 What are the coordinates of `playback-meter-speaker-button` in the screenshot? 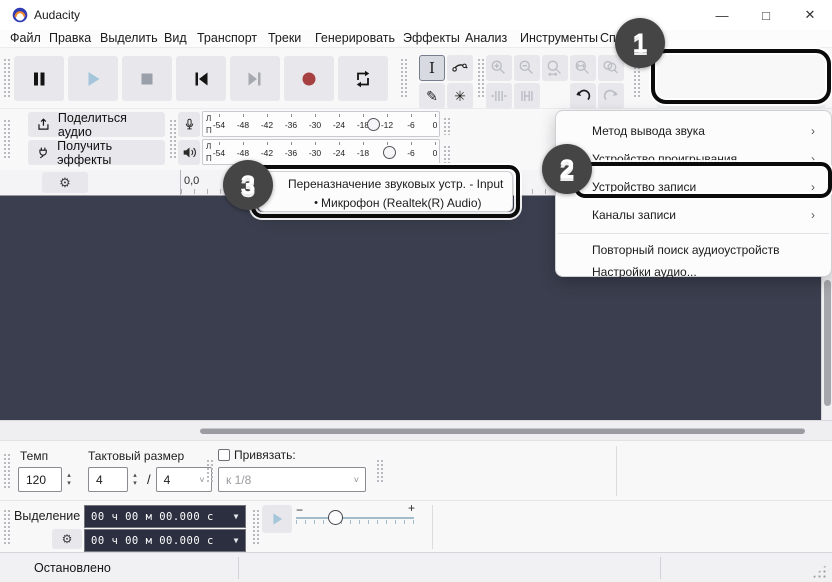 It's located at (189, 152).